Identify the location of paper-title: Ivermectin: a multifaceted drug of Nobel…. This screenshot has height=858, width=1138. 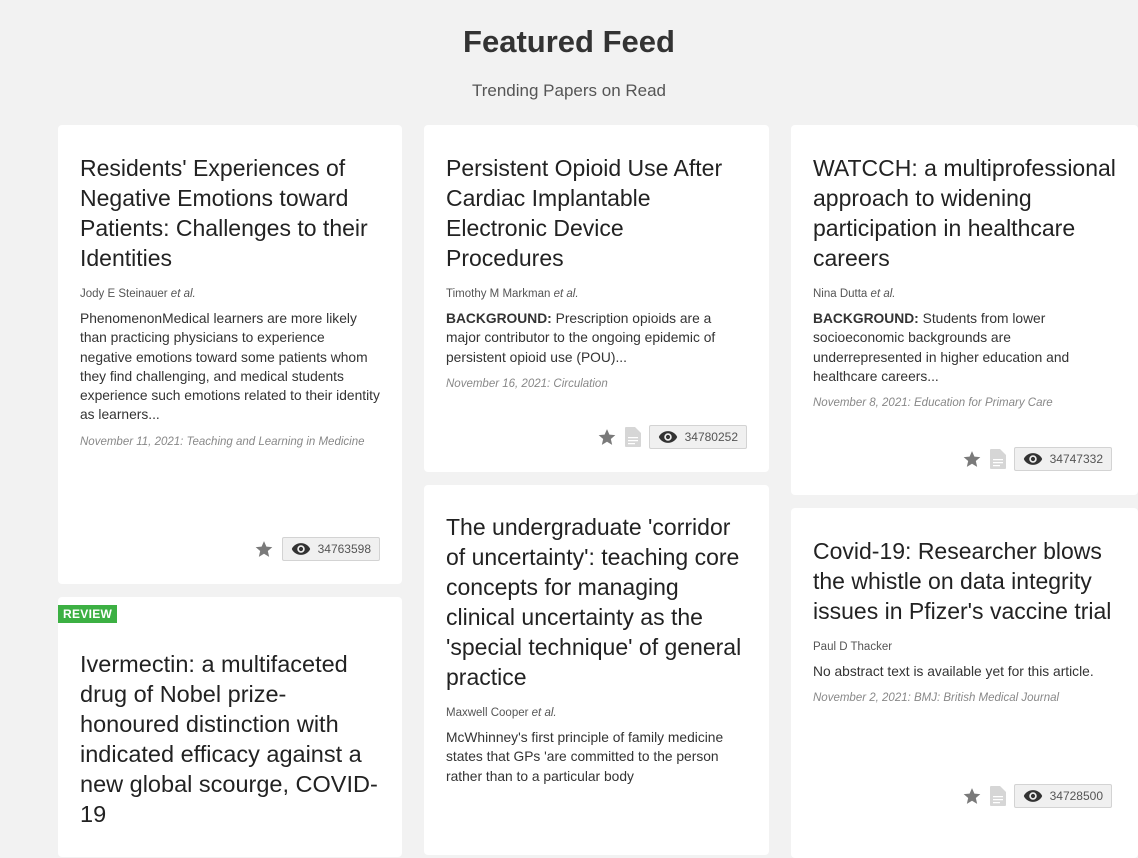
(230, 739).